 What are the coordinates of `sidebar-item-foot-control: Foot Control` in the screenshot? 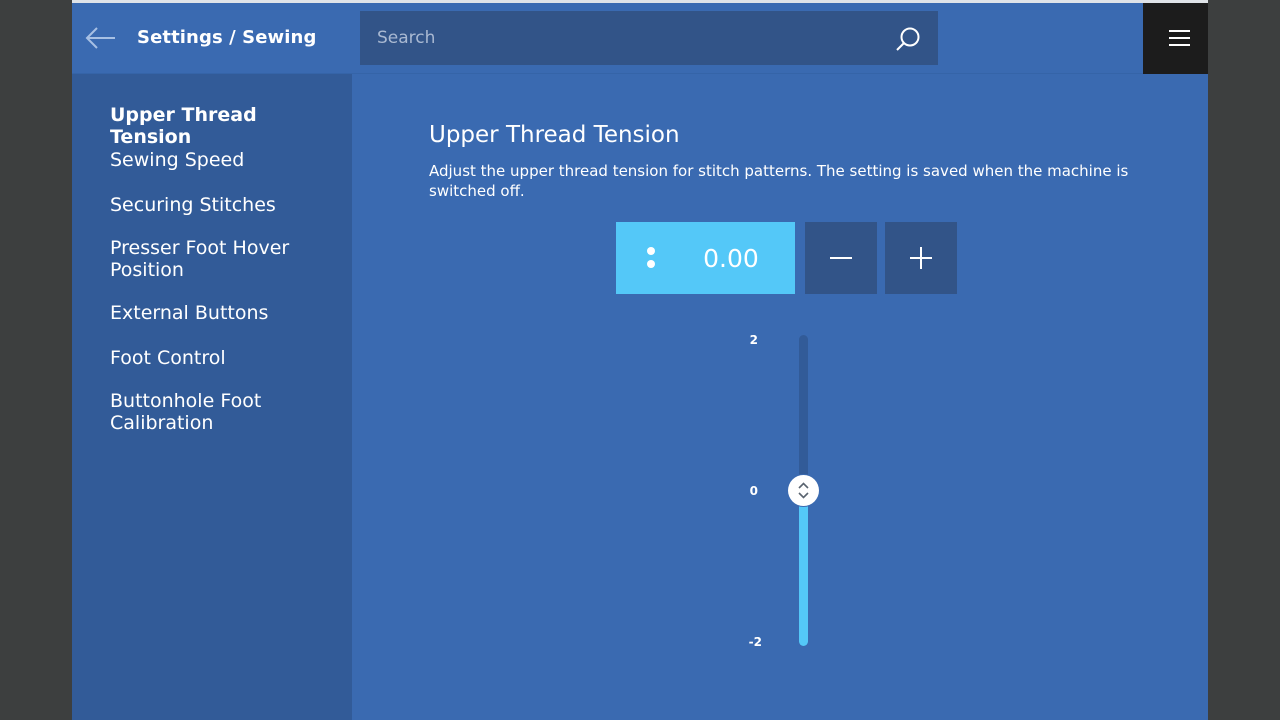 It's located at (226, 358).